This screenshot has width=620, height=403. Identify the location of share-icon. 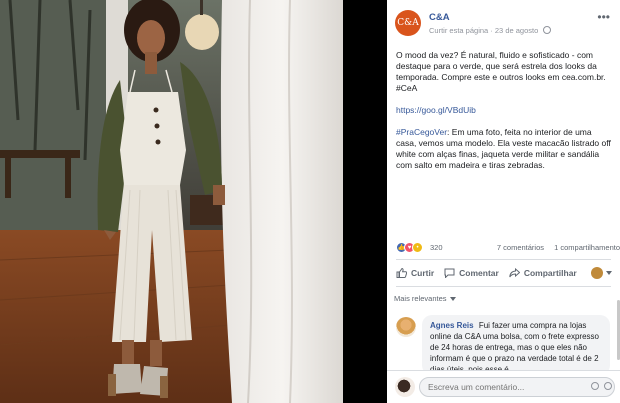
(514, 273).